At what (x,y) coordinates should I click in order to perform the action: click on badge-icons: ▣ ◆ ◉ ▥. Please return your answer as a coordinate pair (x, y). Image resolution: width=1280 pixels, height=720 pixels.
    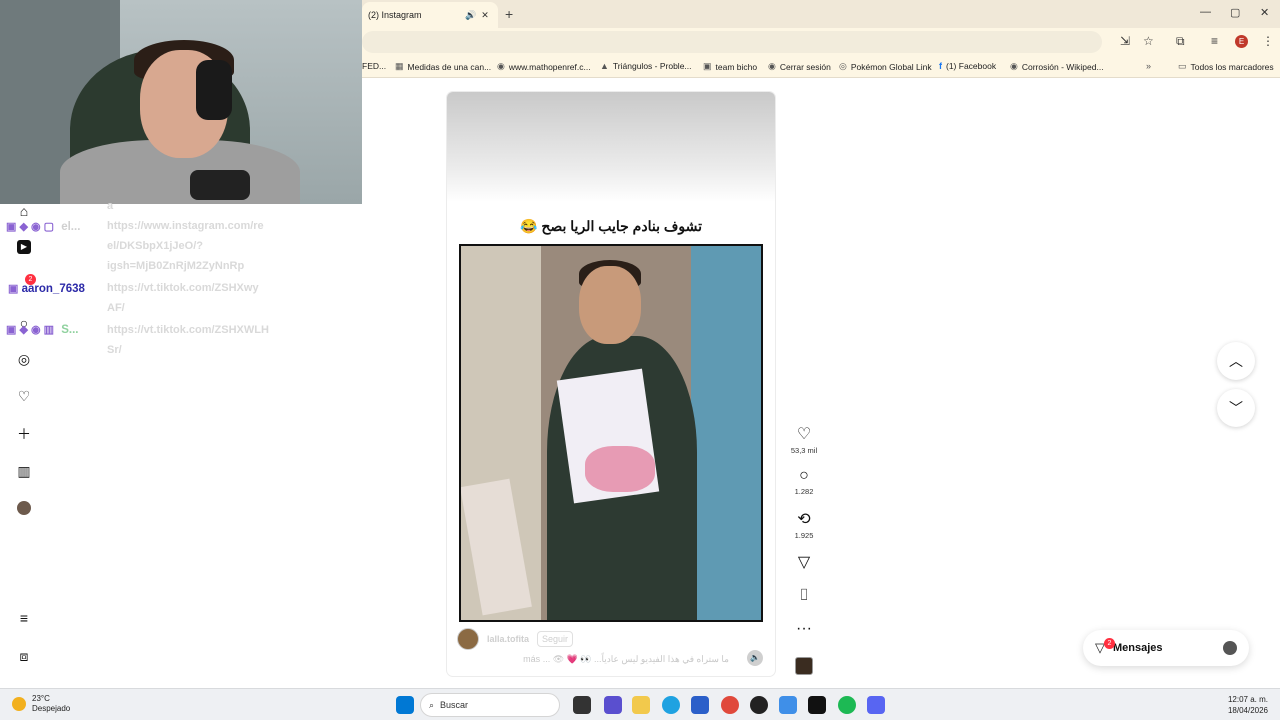
    Looking at the image, I should click on (30, 330).